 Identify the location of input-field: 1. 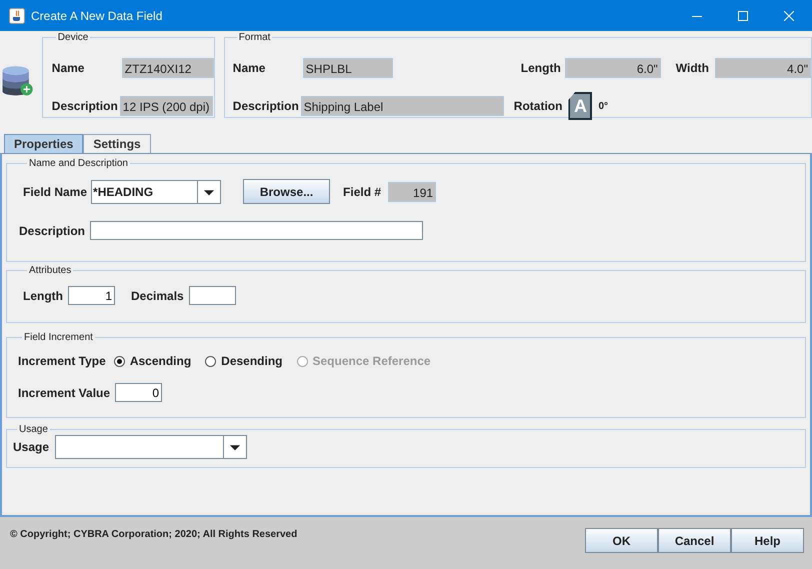
(91, 295).